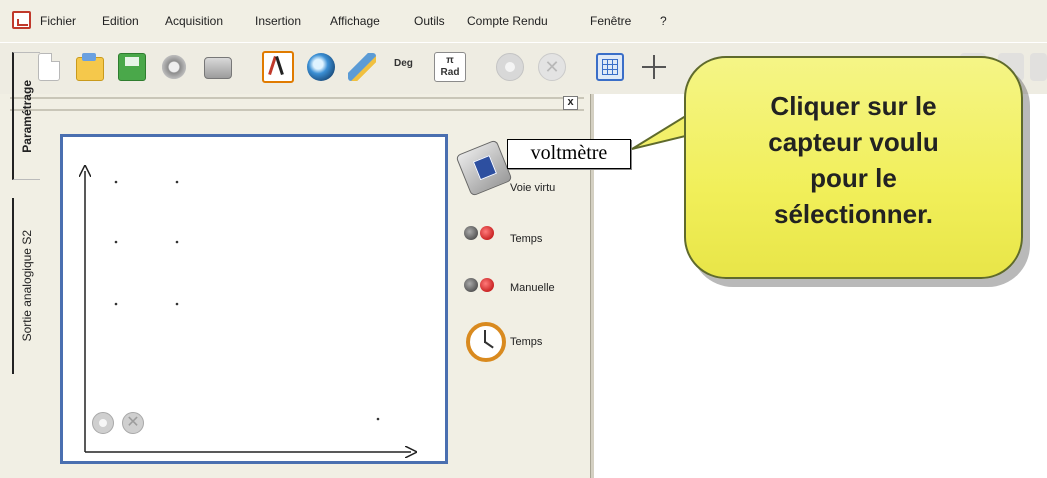  Describe the element at coordinates (90, 67) in the screenshot. I see `open-folder-icon` at that location.